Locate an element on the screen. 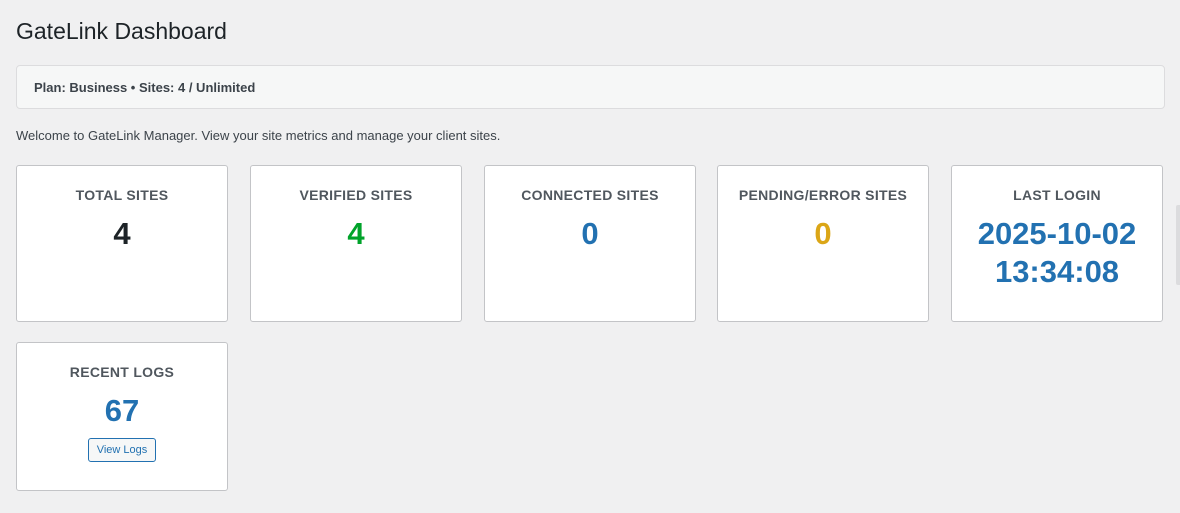 The height and width of the screenshot is (513, 1180). card-title: RECENT LOGS is located at coordinates (122, 372).